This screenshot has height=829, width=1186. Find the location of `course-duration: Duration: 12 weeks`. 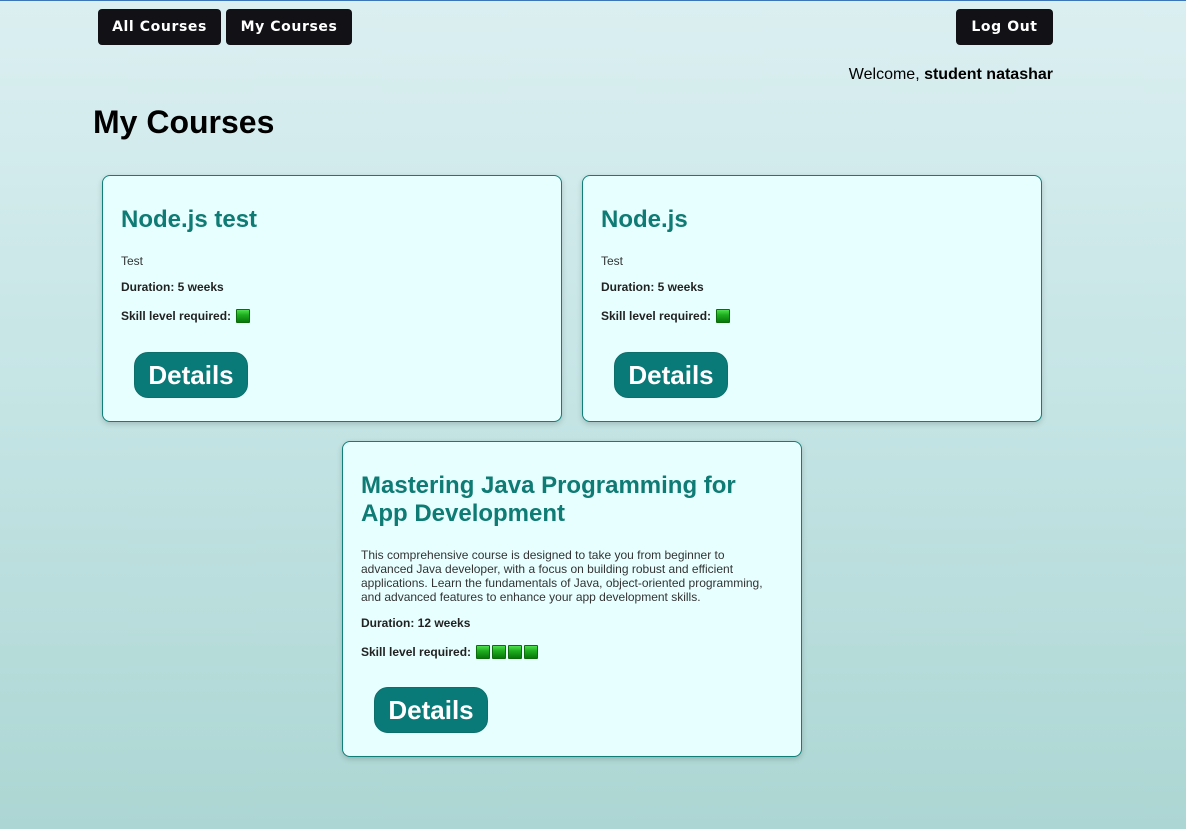

course-duration: Duration: 12 weeks is located at coordinates (416, 623).